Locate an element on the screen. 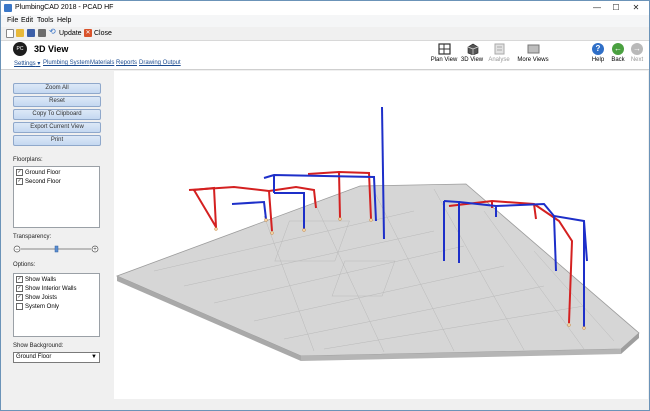 Image resolution: width=650 pixels, height=411 pixels. quick-toolbar: ⟲ Update ✕ Close is located at coordinates (325, 34).